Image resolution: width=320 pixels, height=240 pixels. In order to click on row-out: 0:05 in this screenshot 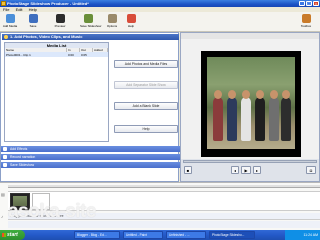, I will do `click(84, 55)`.